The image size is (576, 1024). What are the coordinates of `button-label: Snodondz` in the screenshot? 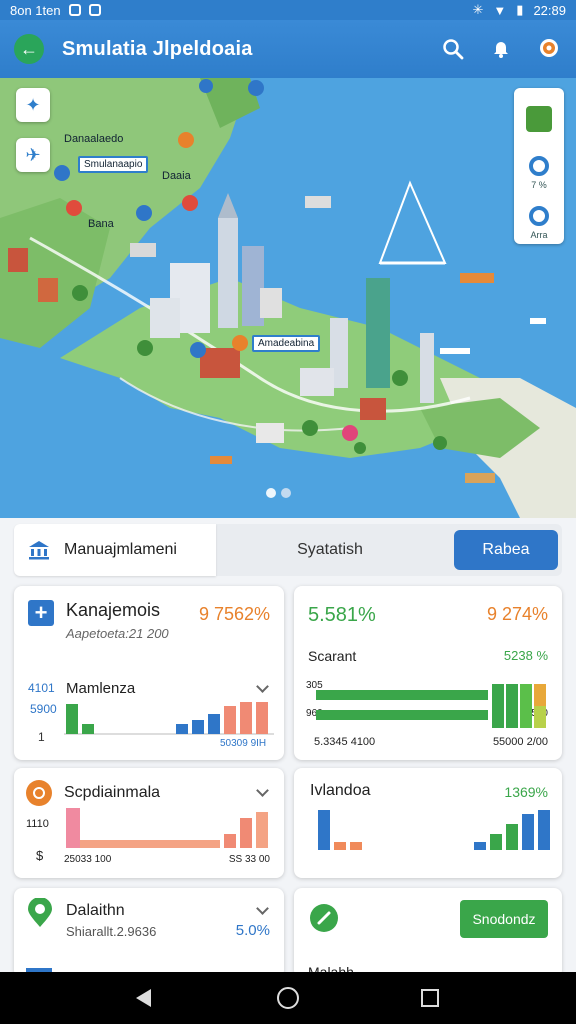 It's located at (504, 919).